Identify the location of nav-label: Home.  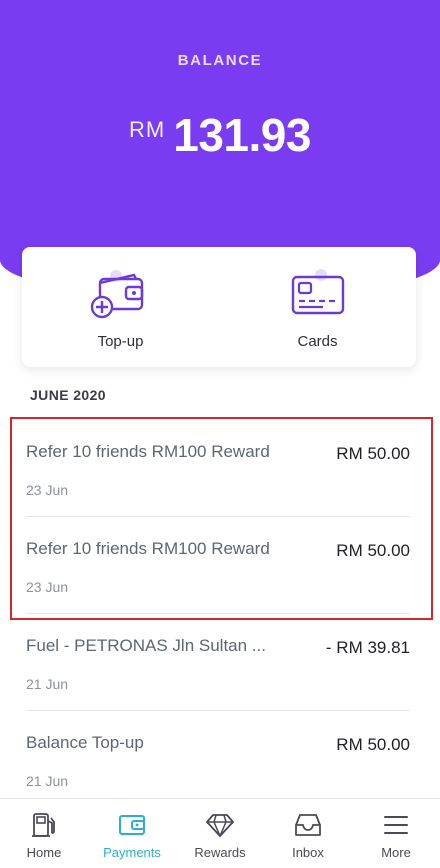
(44, 852).